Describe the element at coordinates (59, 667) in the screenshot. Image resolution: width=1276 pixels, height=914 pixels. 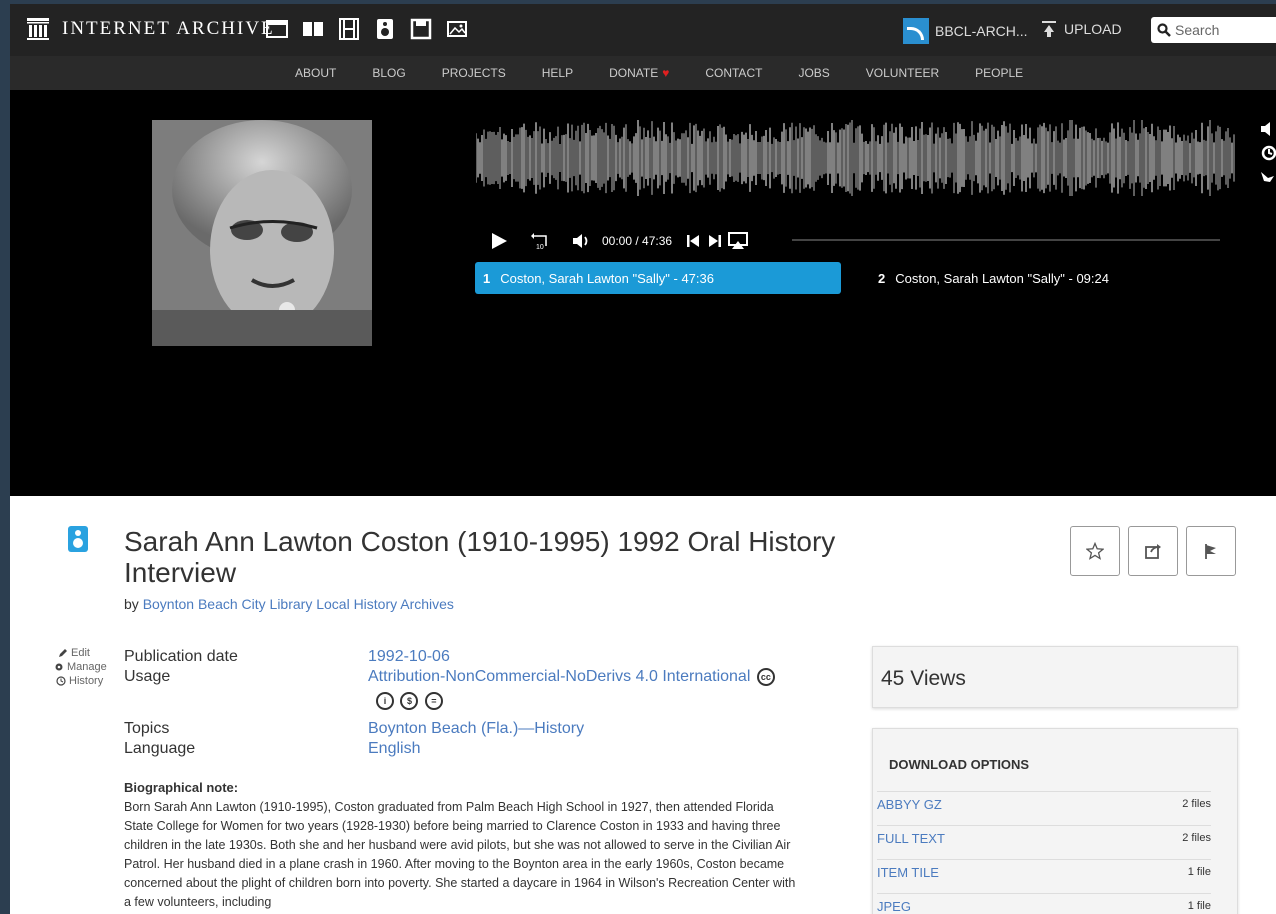
I see `gear-icon` at that location.